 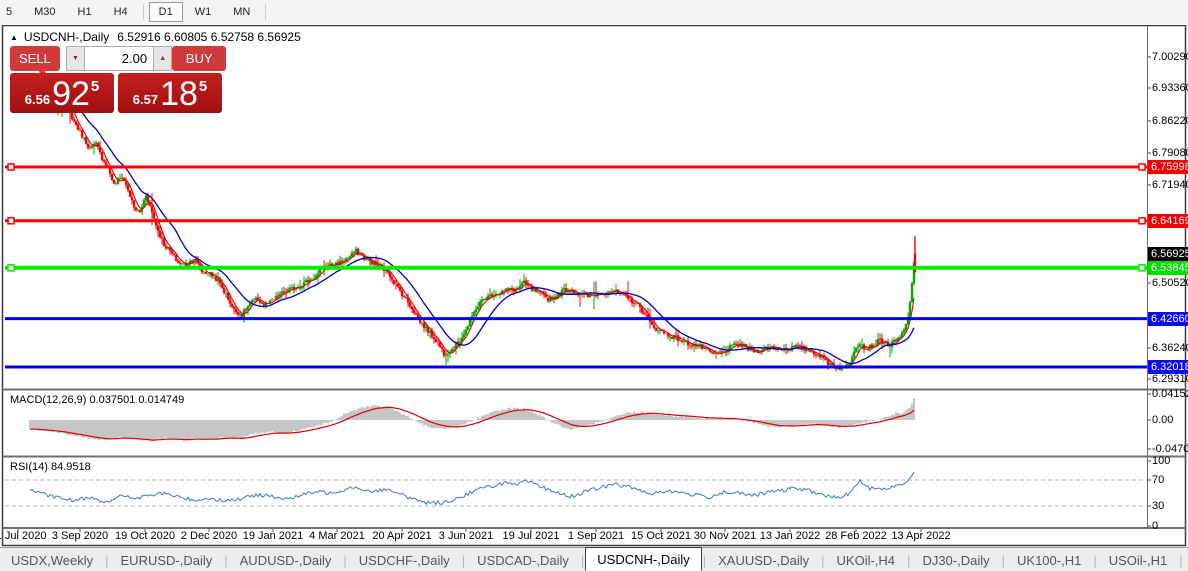 I want to click on timeframe-button-h4: H4, so click(x=121, y=12).